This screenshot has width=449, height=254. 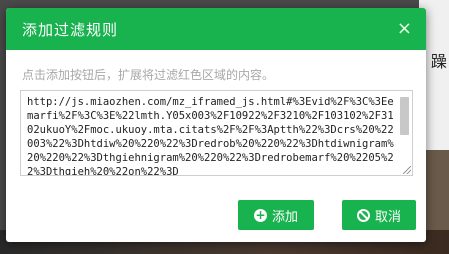 I want to click on background-text: 躁, so click(x=438, y=61).